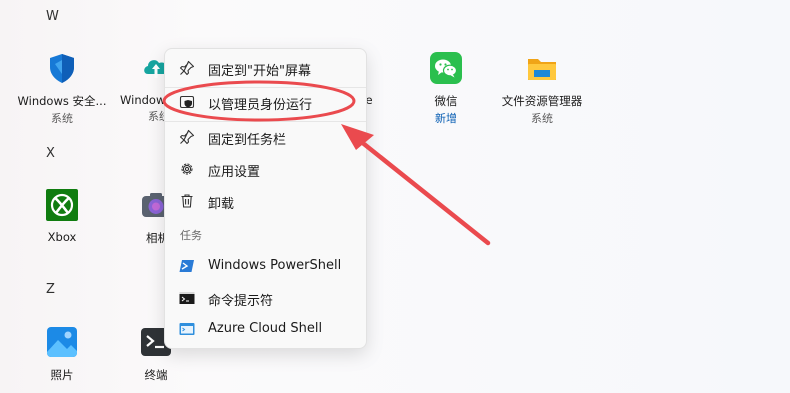 The height and width of the screenshot is (393, 790). Describe the element at coordinates (62, 237) in the screenshot. I see `app-name: Xbox` at that location.